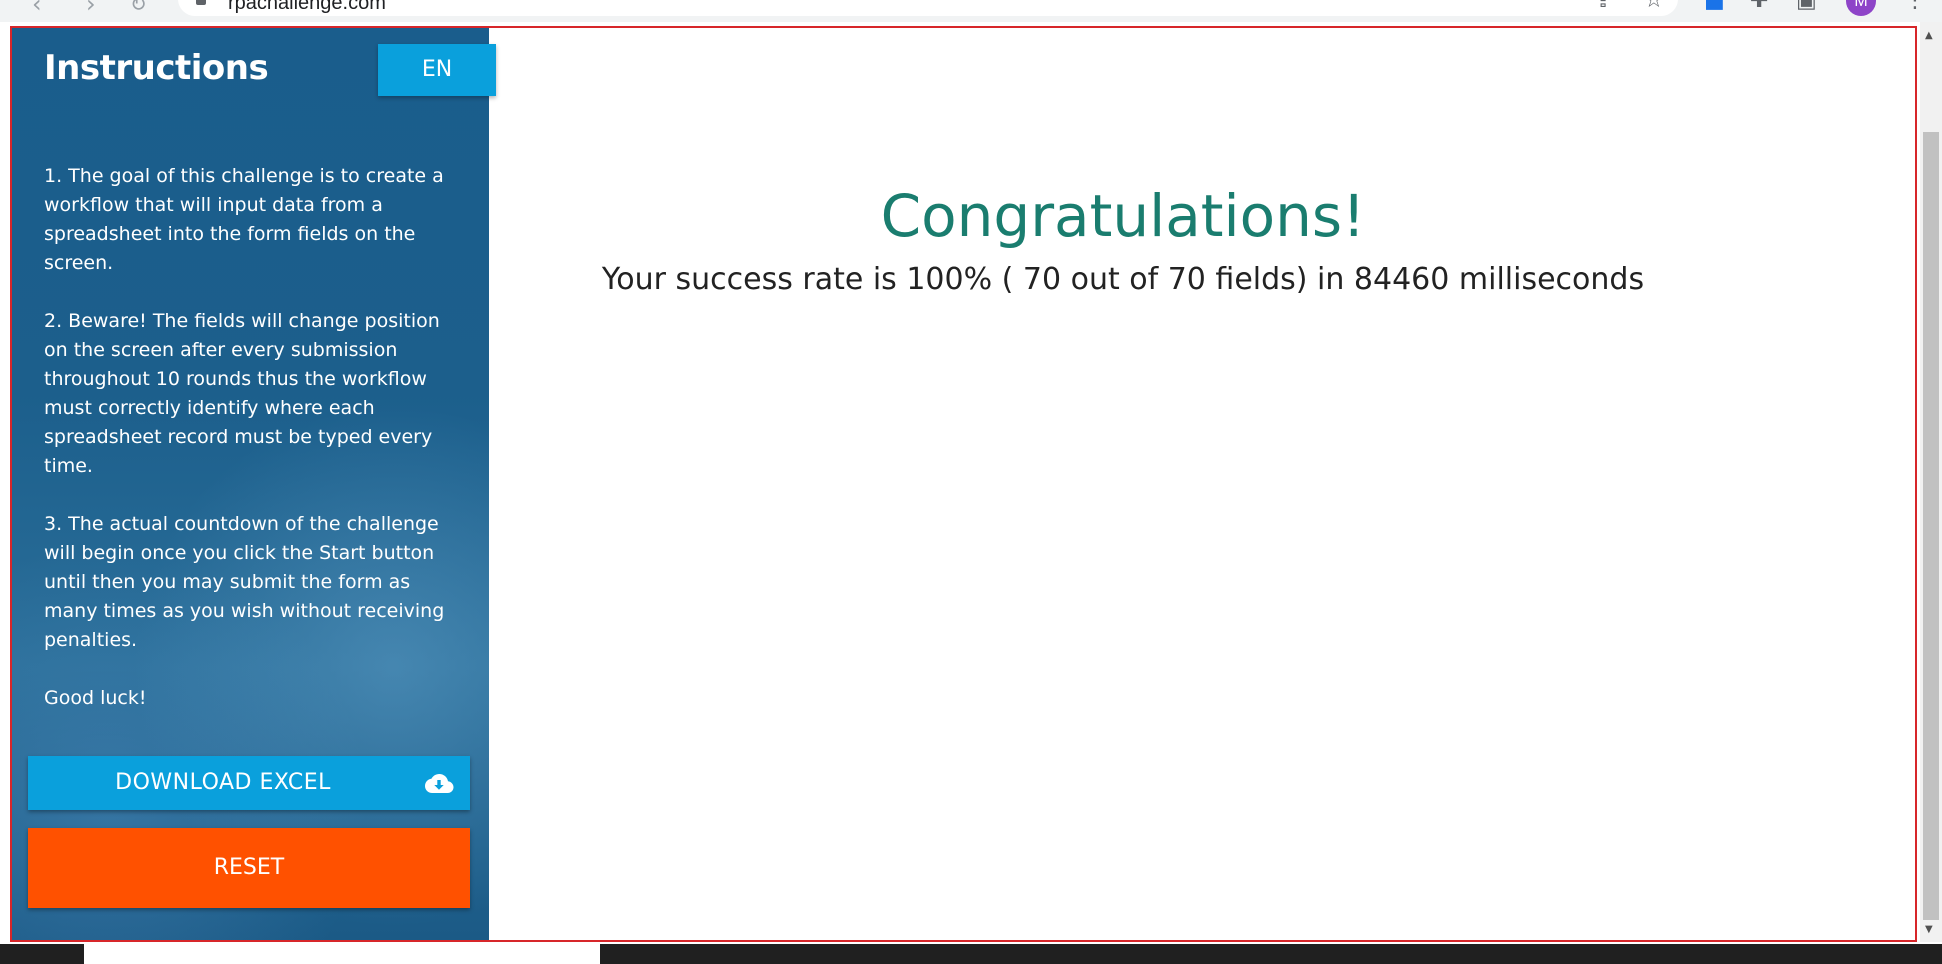  What do you see at coordinates (437, 70) in the screenshot?
I see `language-button: EN` at bounding box center [437, 70].